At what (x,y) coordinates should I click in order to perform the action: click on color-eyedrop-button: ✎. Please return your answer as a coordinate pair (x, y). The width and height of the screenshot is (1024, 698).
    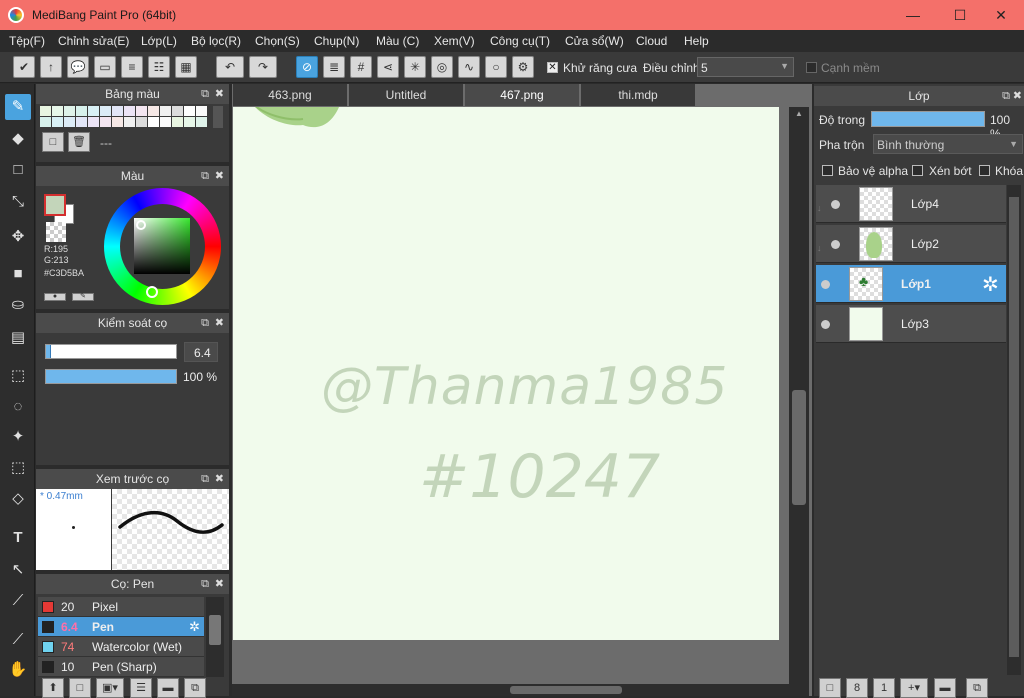
    Looking at the image, I should click on (83, 297).